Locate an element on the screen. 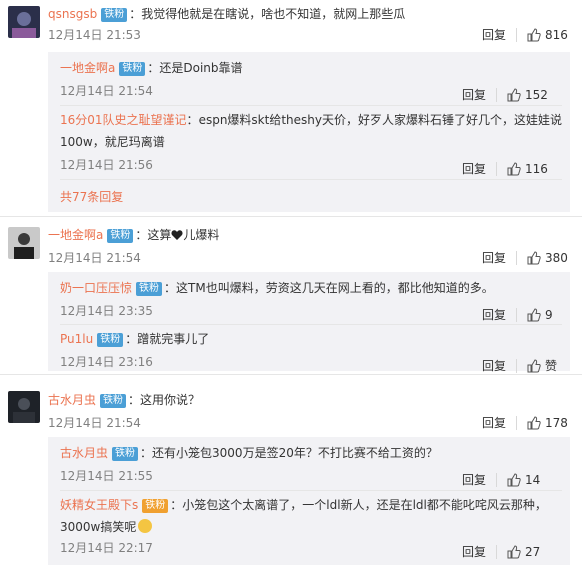 This screenshot has width=582, height=565. reply-item: 一地金啊a 铁粉 ：还是Doinb靠谱 12月14日 21:54 回复 152 is located at coordinates (311, 79).